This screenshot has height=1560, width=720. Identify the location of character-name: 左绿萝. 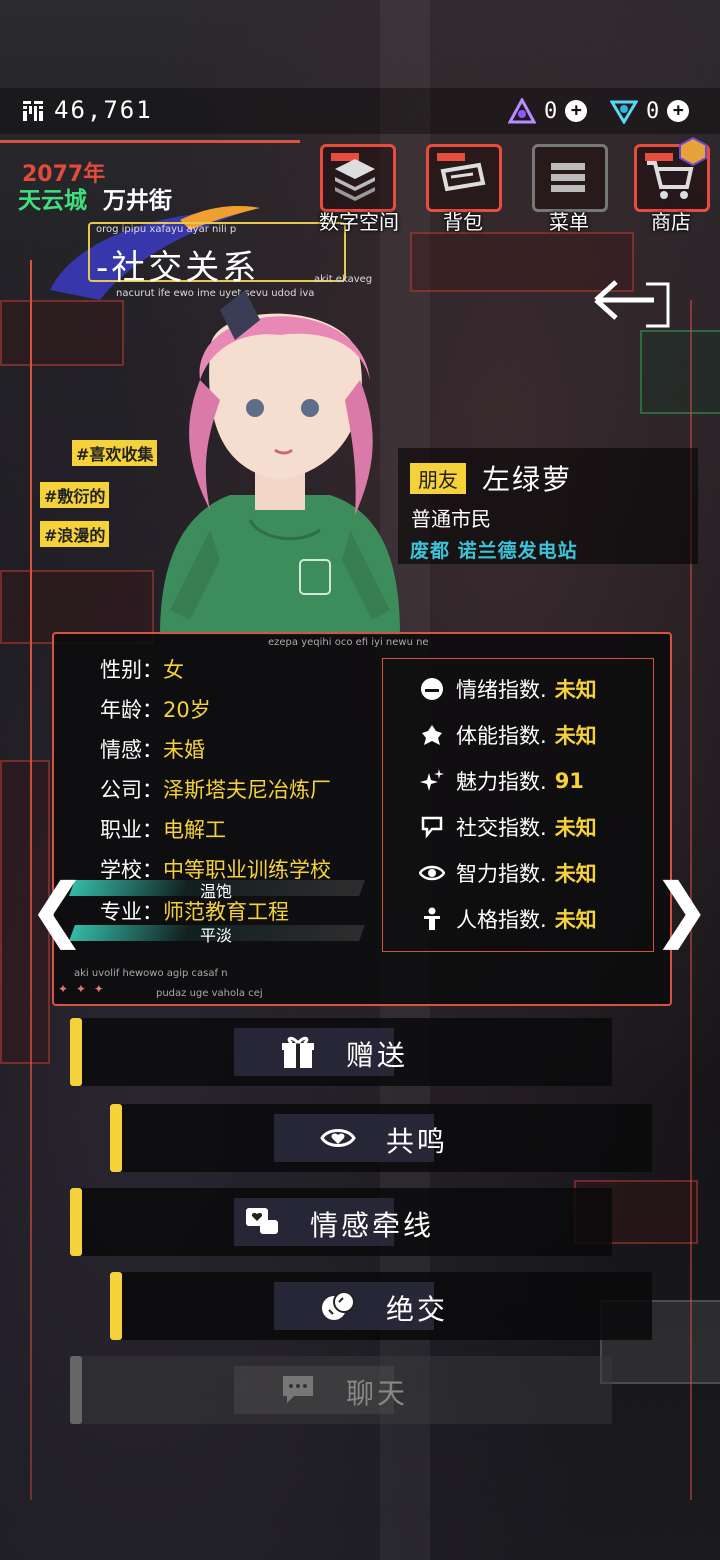
(527, 479).